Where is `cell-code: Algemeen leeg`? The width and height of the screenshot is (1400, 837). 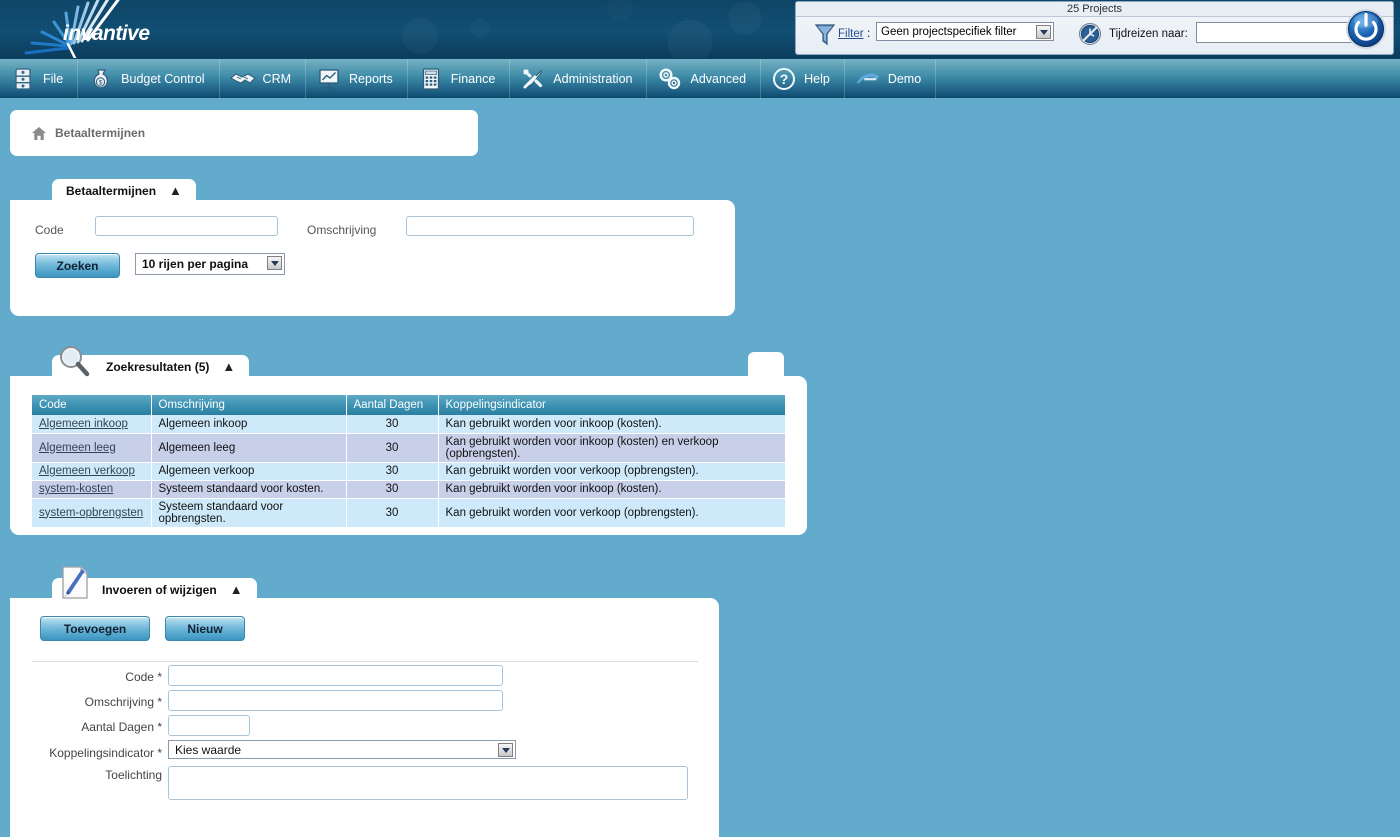 cell-code: Algemeen leeg is located at coordinates (92, 448).